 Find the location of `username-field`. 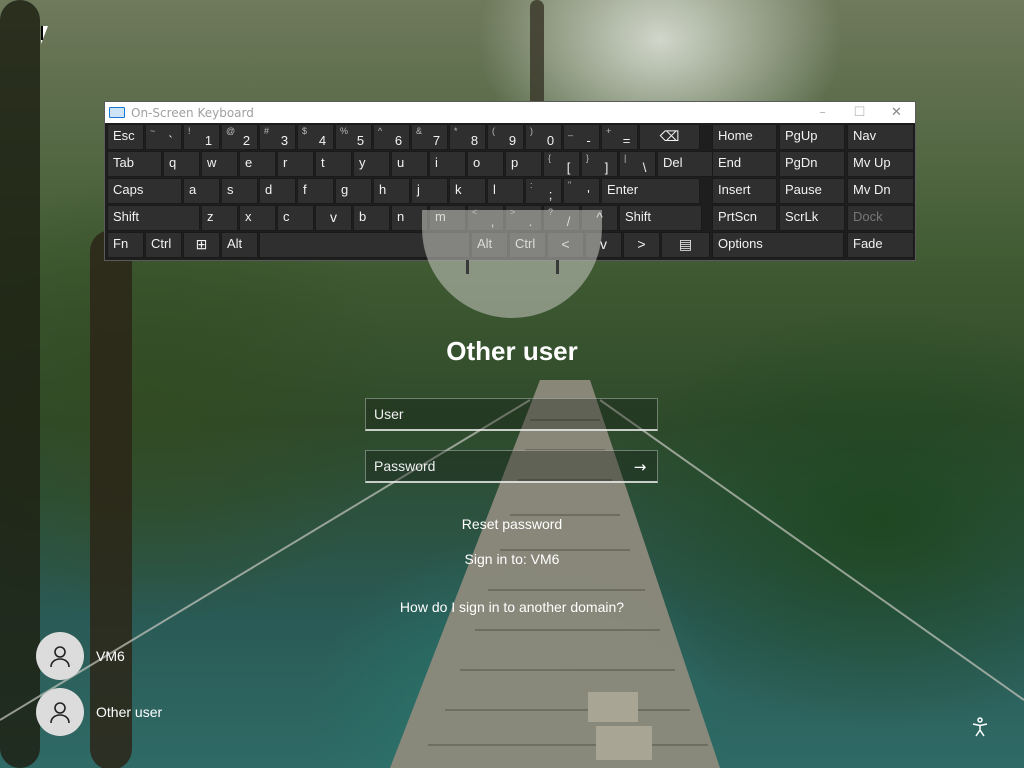

username-field is located at coordinates (511, 414).